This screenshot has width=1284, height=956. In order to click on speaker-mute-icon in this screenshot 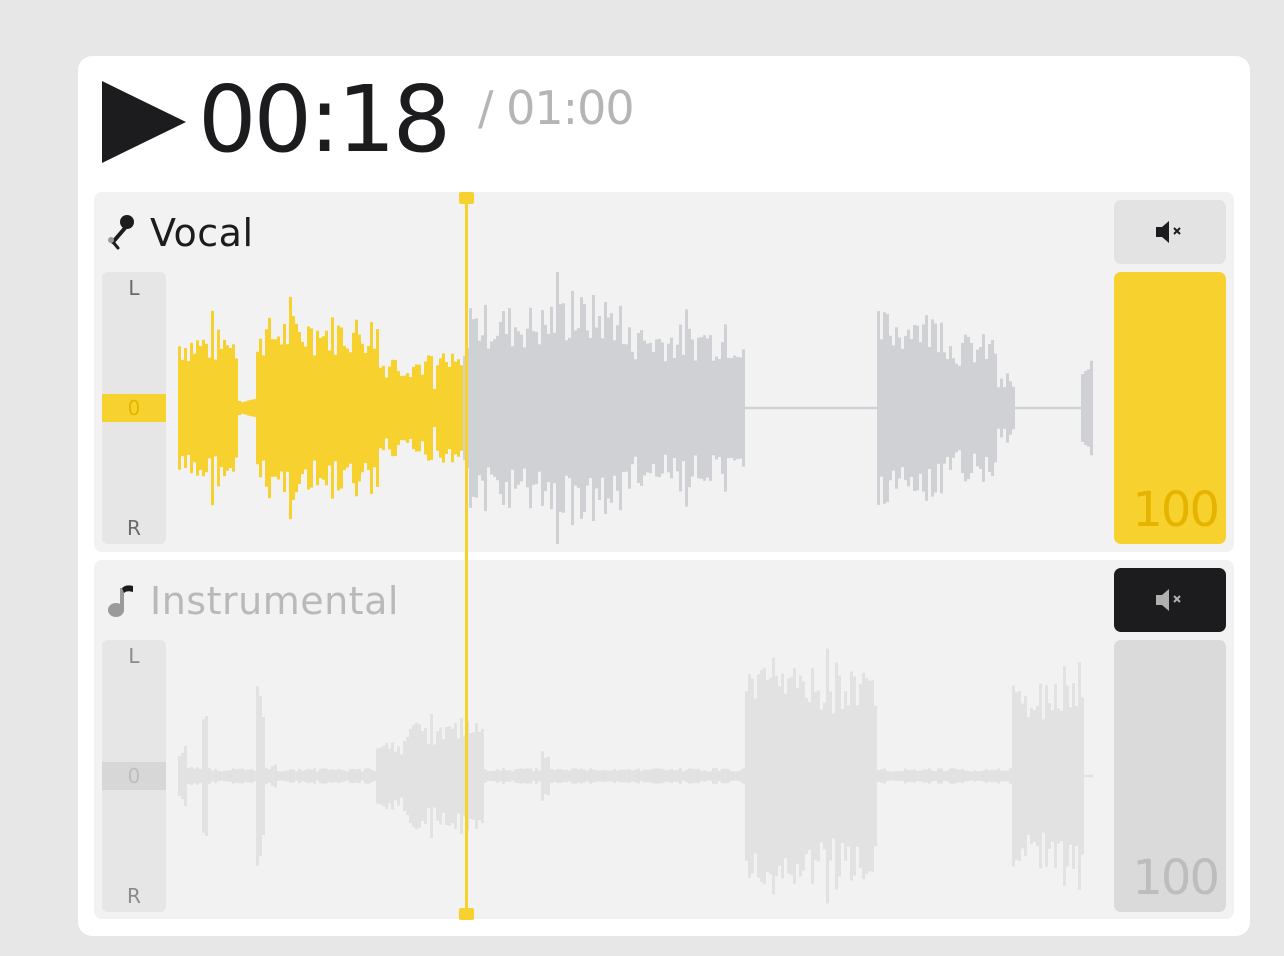, I will do `click(1168, 600)`.